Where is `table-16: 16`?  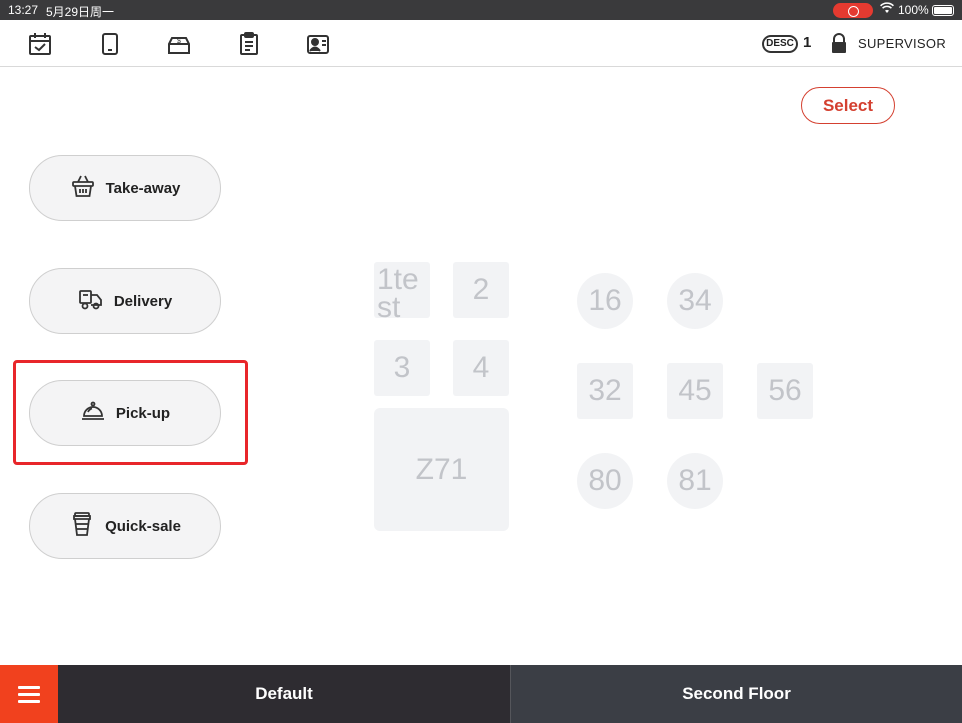 table-16: 16 is located at coordinates (605, 301).